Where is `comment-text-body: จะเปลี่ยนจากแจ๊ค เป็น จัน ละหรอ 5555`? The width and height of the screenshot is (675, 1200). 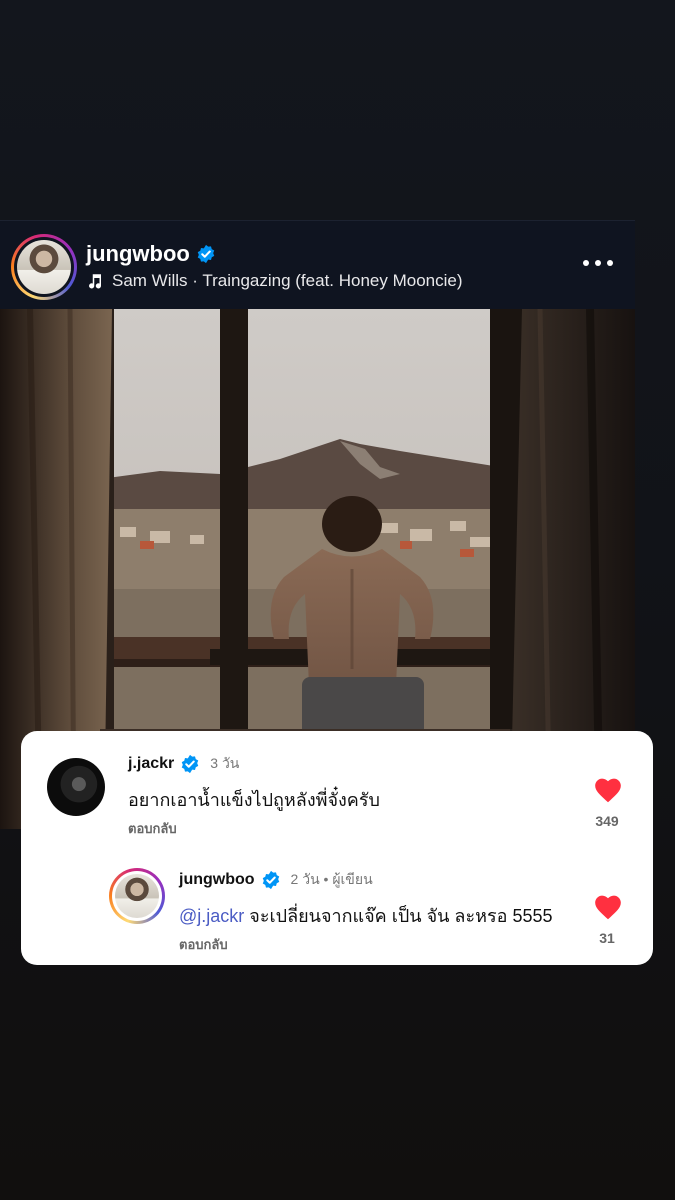 comment-text-body: จะเปลี่ยนจากแจ๊ค เป็น จัน ละหรอ 5555 is located at coordinates (398, 916).